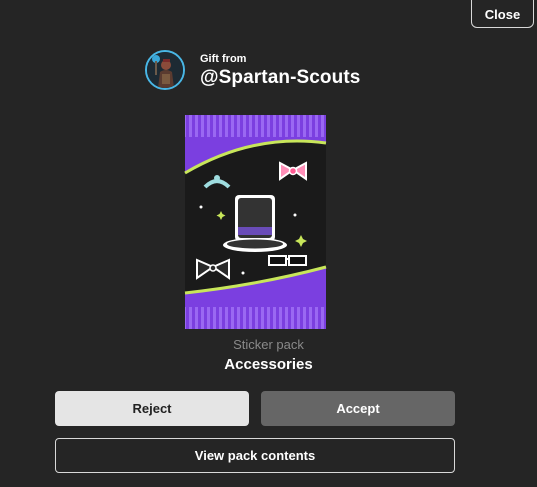 The width and height of the screenshot is (537, 487). What do you see at coordinates (268, 364) in the screenshot?
I see `pack-name: Accessories` at bounding box center [268, 364].